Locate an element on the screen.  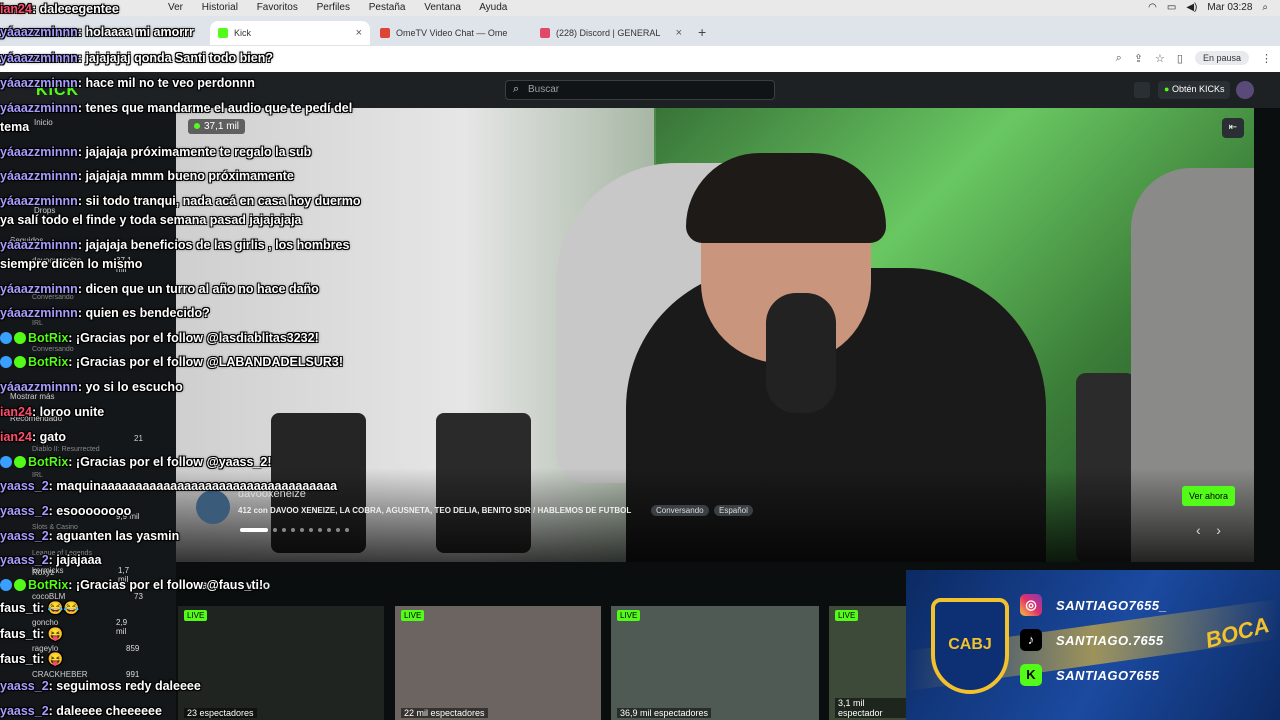
social-row: ♪ SANTIAGO.7655 is located at coordinates (1092, 640).